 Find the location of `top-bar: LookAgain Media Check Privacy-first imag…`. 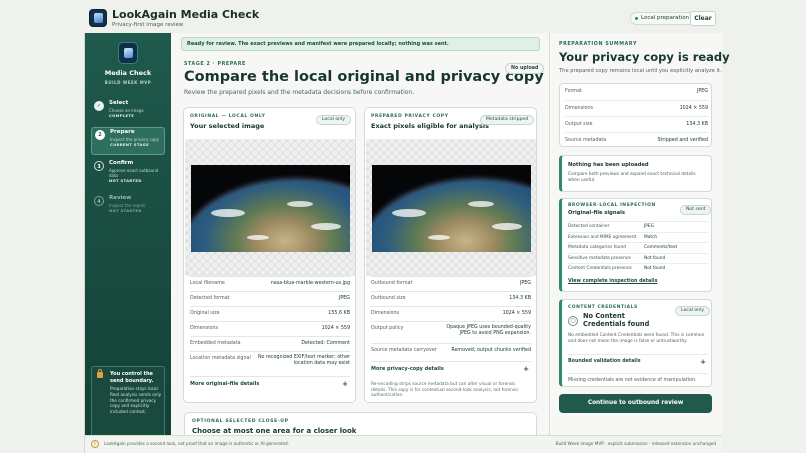

top-bar: LookAgain Media Check Privacy-first imag… is located at coordinates (403, 19).